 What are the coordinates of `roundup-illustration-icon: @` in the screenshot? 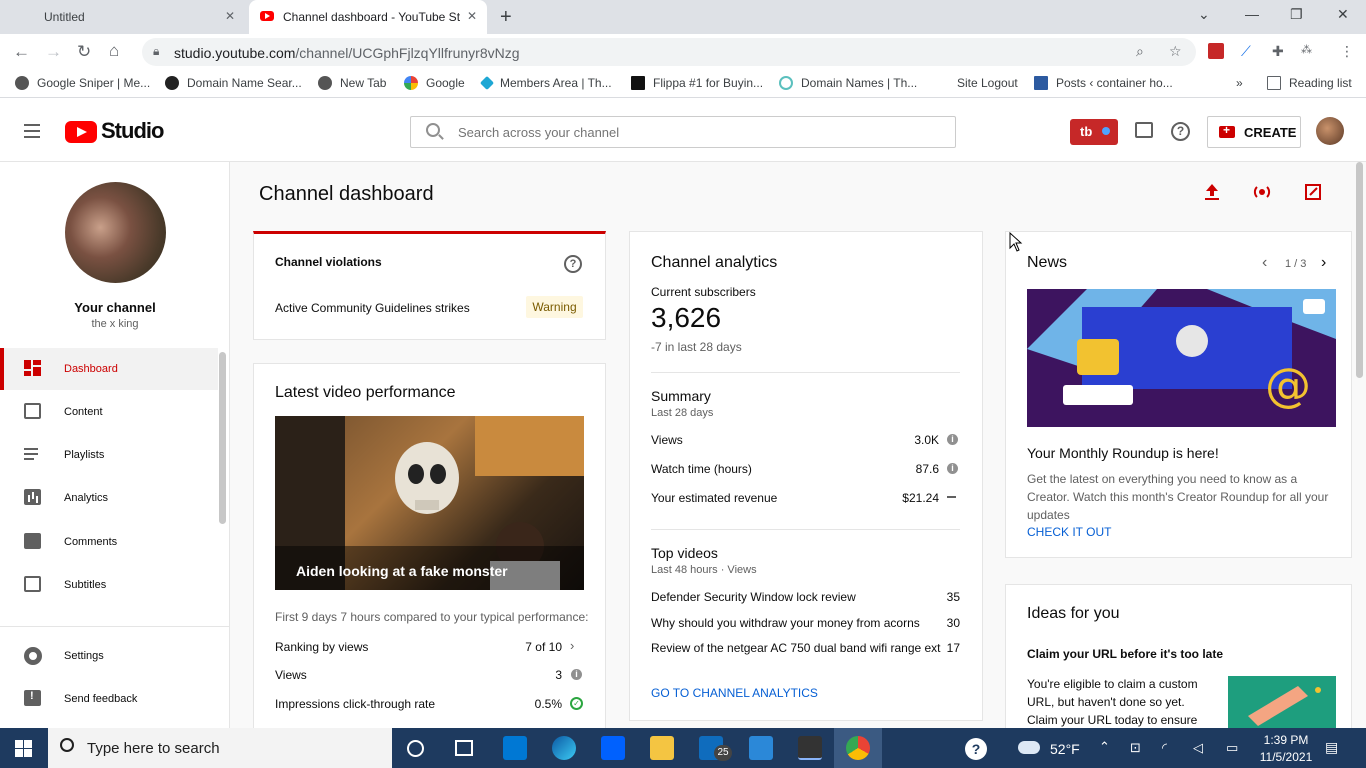 It's located at (1181, 358).